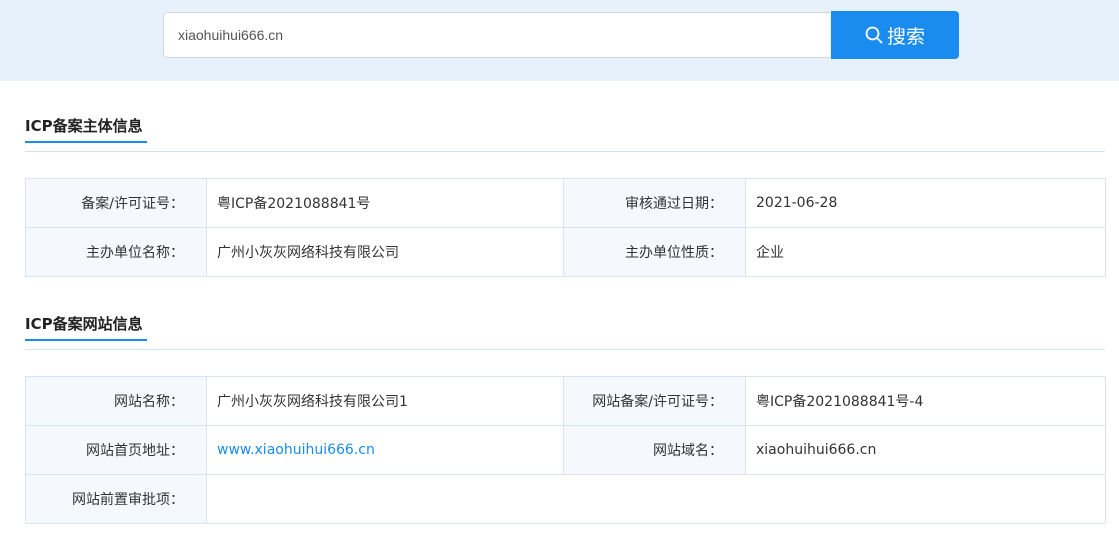  I want to click on table-row: 主办单位名称： 广州小灰灰网络科技有限公司 主办单位性质： 企业, so click(565, 252).